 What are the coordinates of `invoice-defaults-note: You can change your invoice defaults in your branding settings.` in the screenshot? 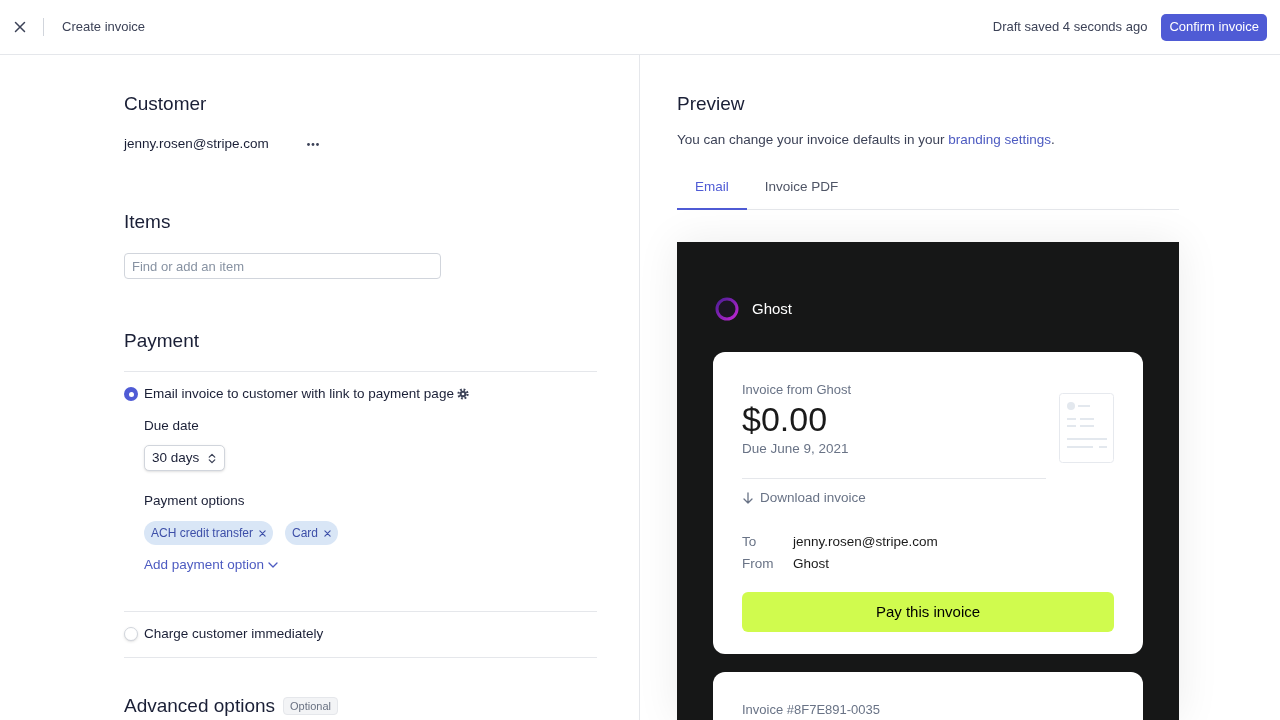 It's located at (866, 140).